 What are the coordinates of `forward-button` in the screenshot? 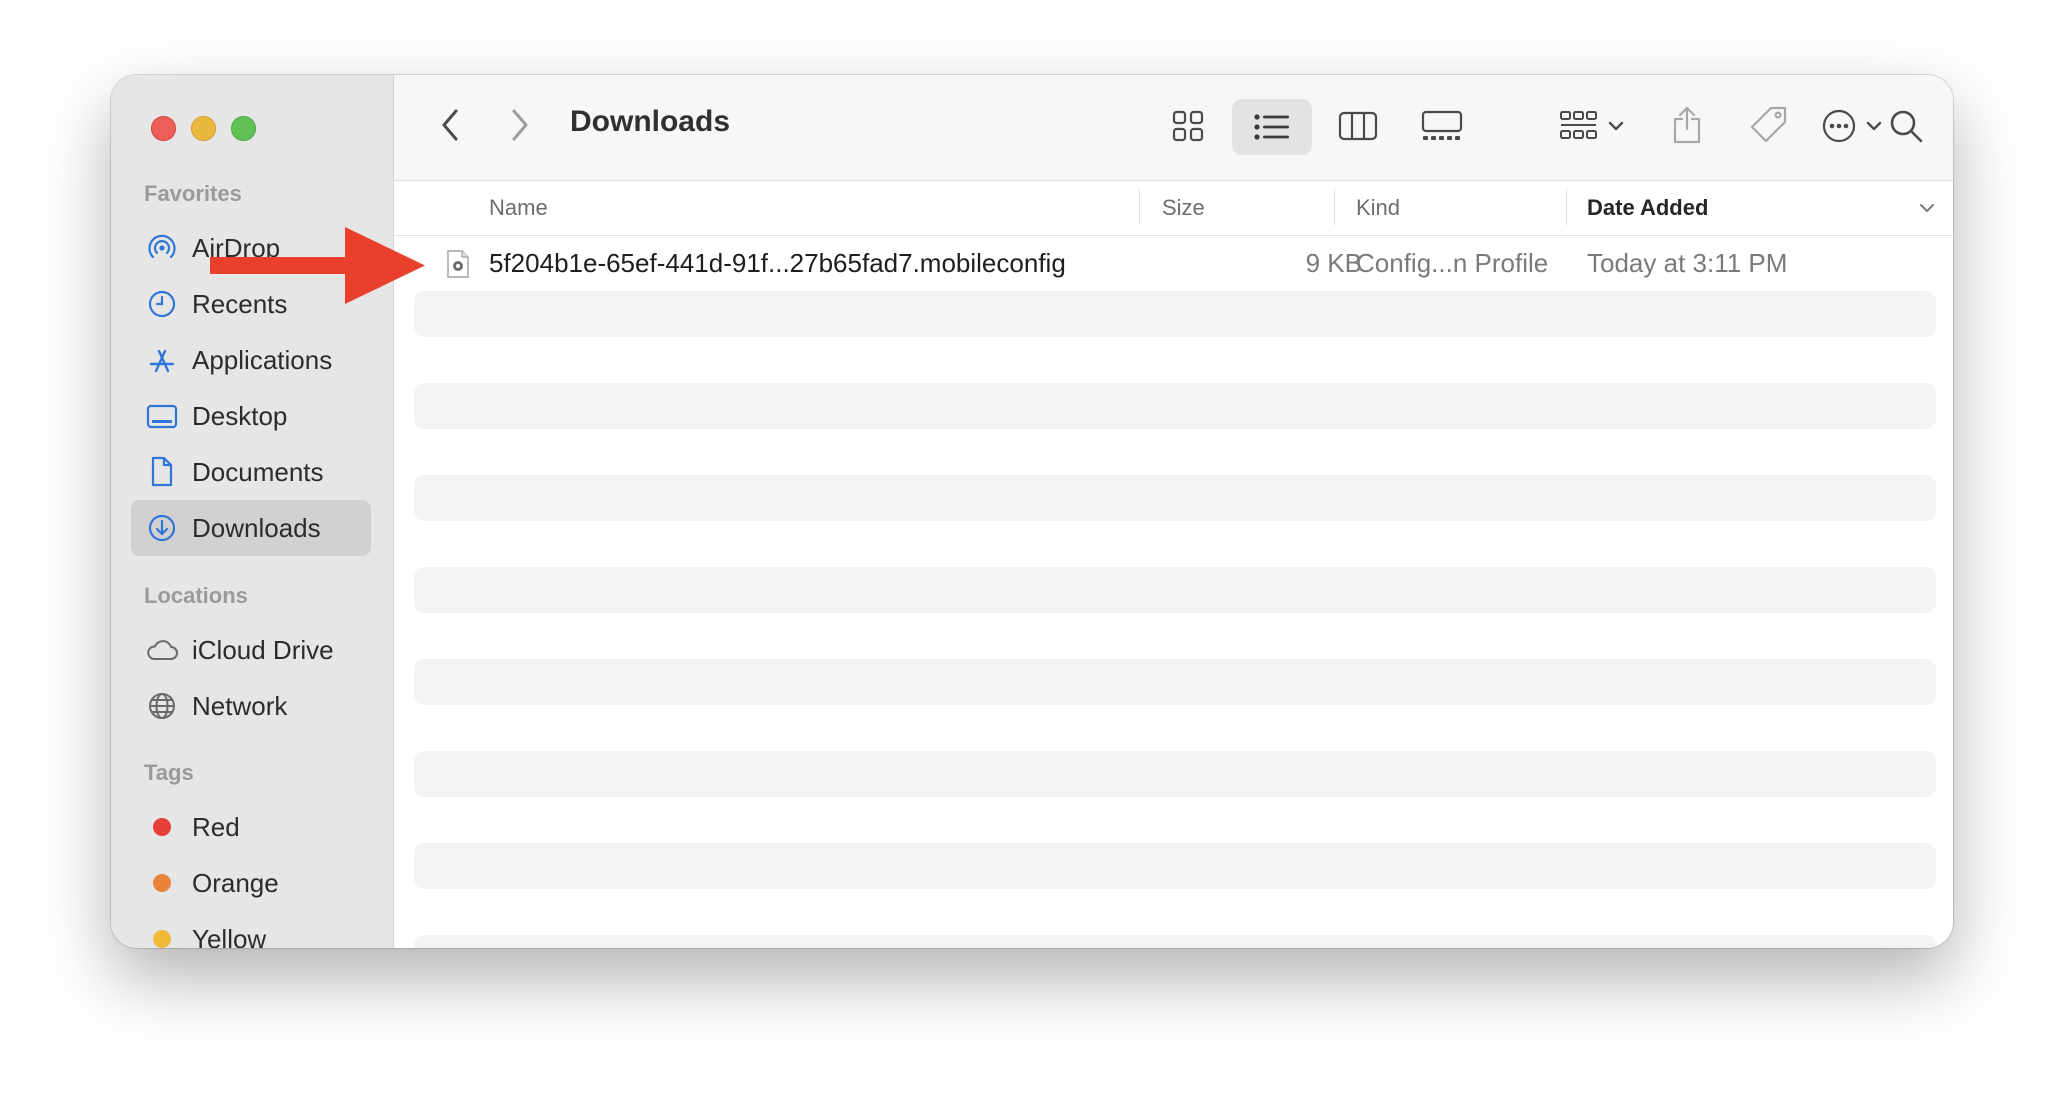 It's located at (520, 125).